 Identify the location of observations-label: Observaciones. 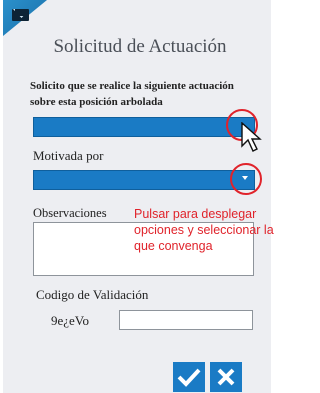
(70, 213).